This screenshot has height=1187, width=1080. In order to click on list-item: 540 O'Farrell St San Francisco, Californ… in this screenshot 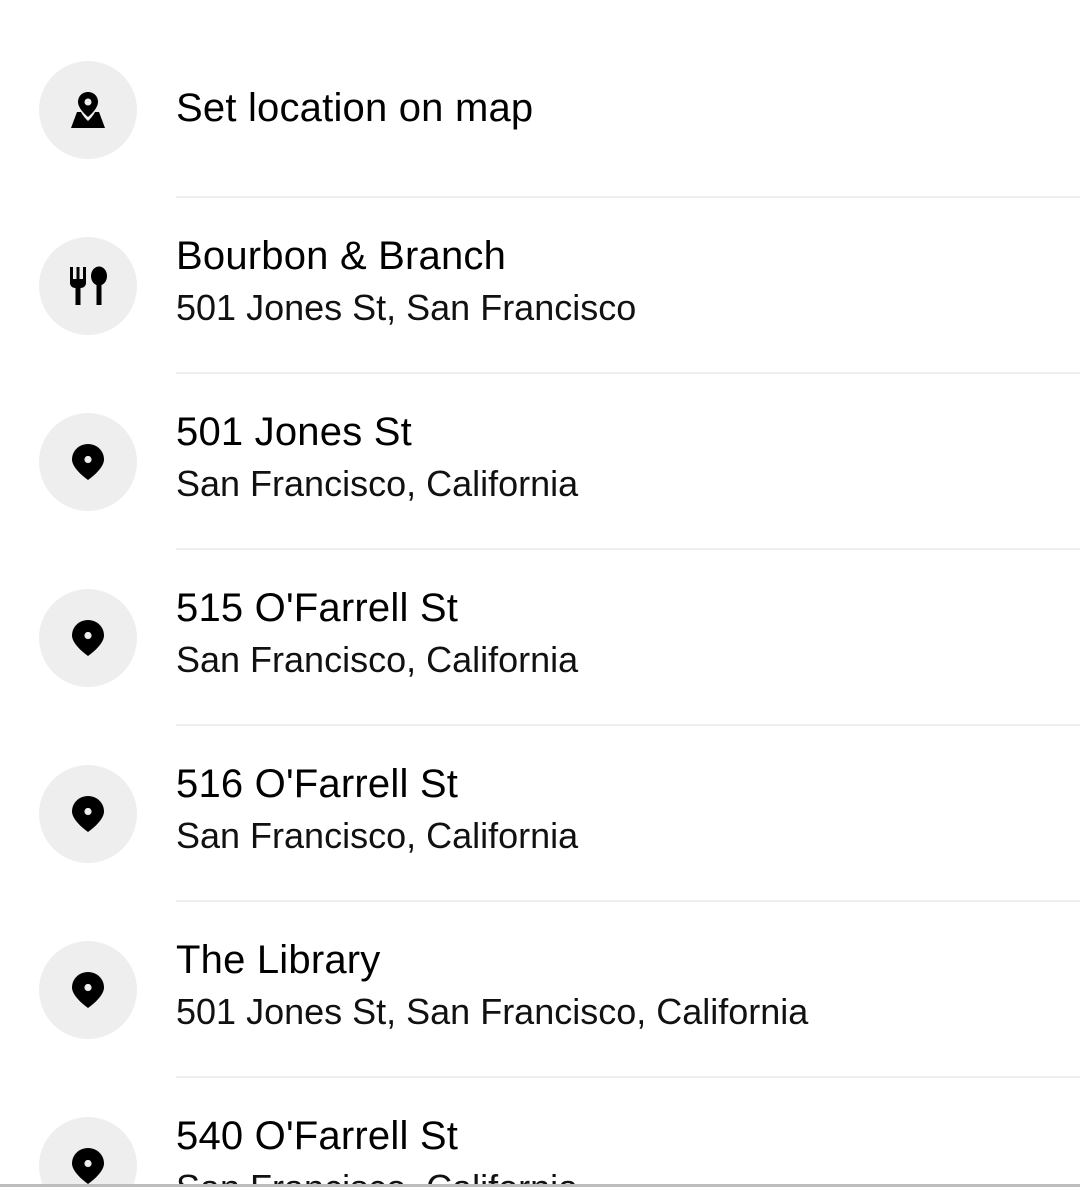, I will do `click(540, 1131)`.